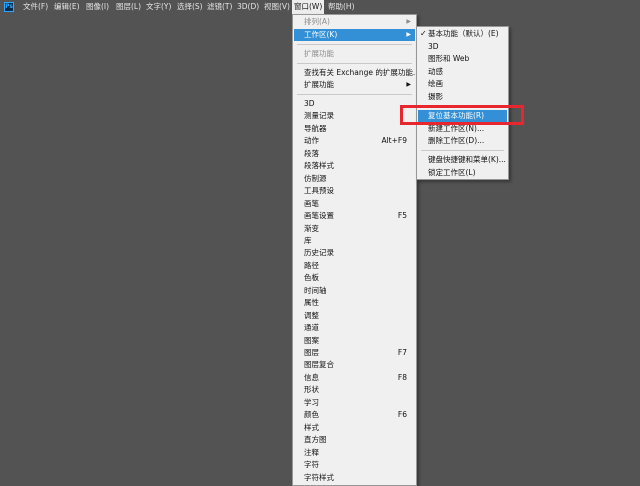  I want to click on menu-layer: 图层(L), so click(128, 7).